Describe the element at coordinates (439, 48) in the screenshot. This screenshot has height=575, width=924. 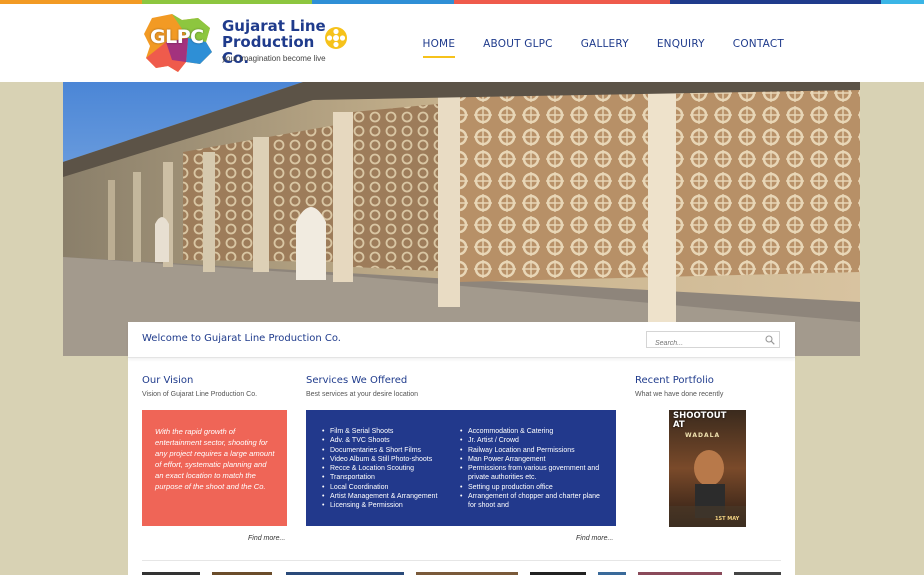
I see `nav-home: HOME` at that location.